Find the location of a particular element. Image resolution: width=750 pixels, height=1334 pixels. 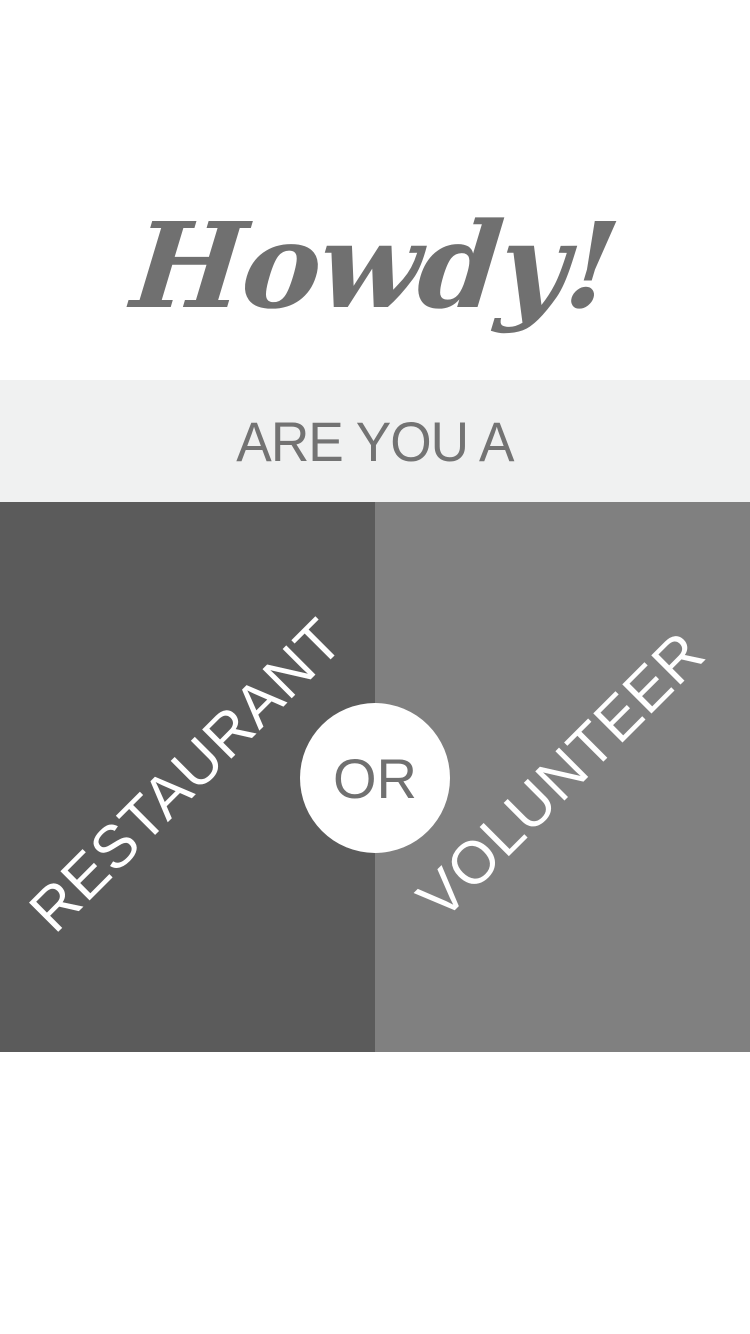

greeting-title: Howdy! is located at coordinates (375, 265).